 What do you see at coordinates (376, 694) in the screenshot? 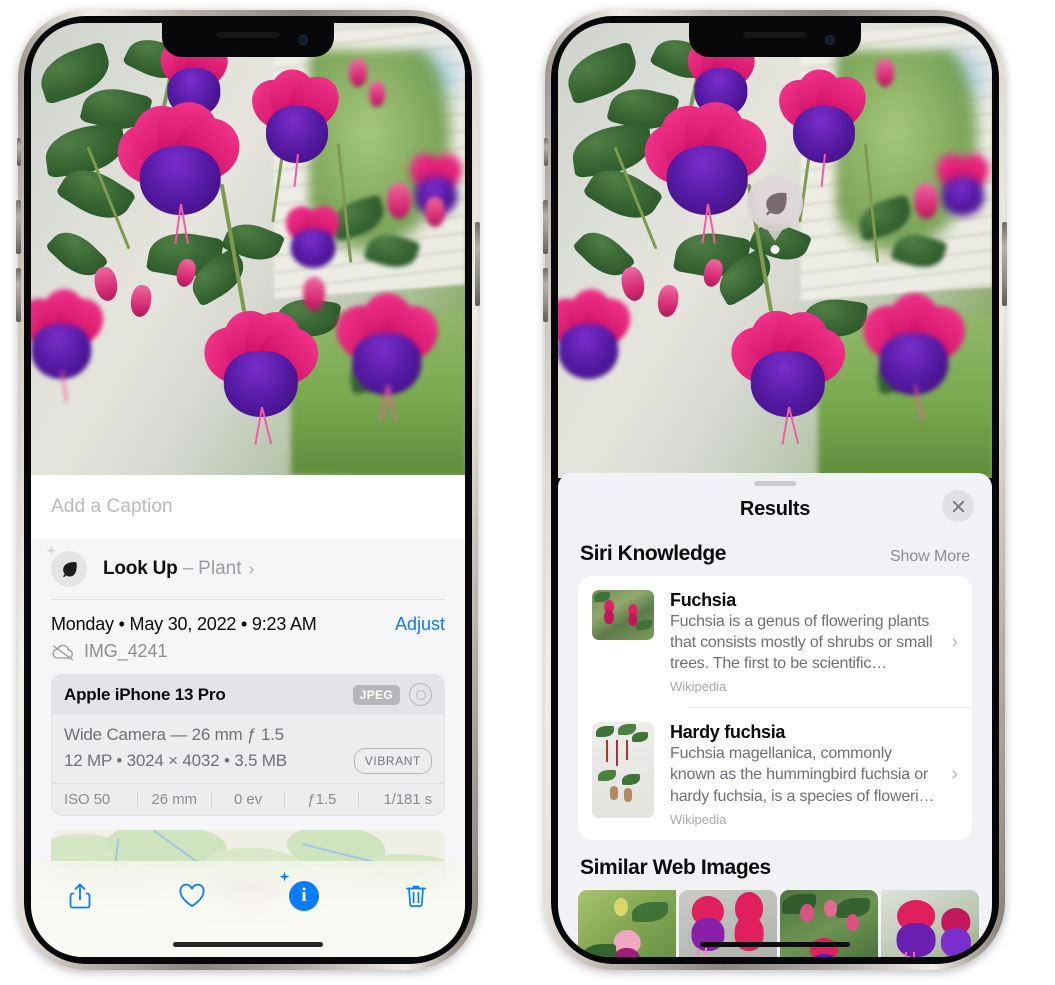
I see `format-badge: JPEG` at bounding box center [376, 694].